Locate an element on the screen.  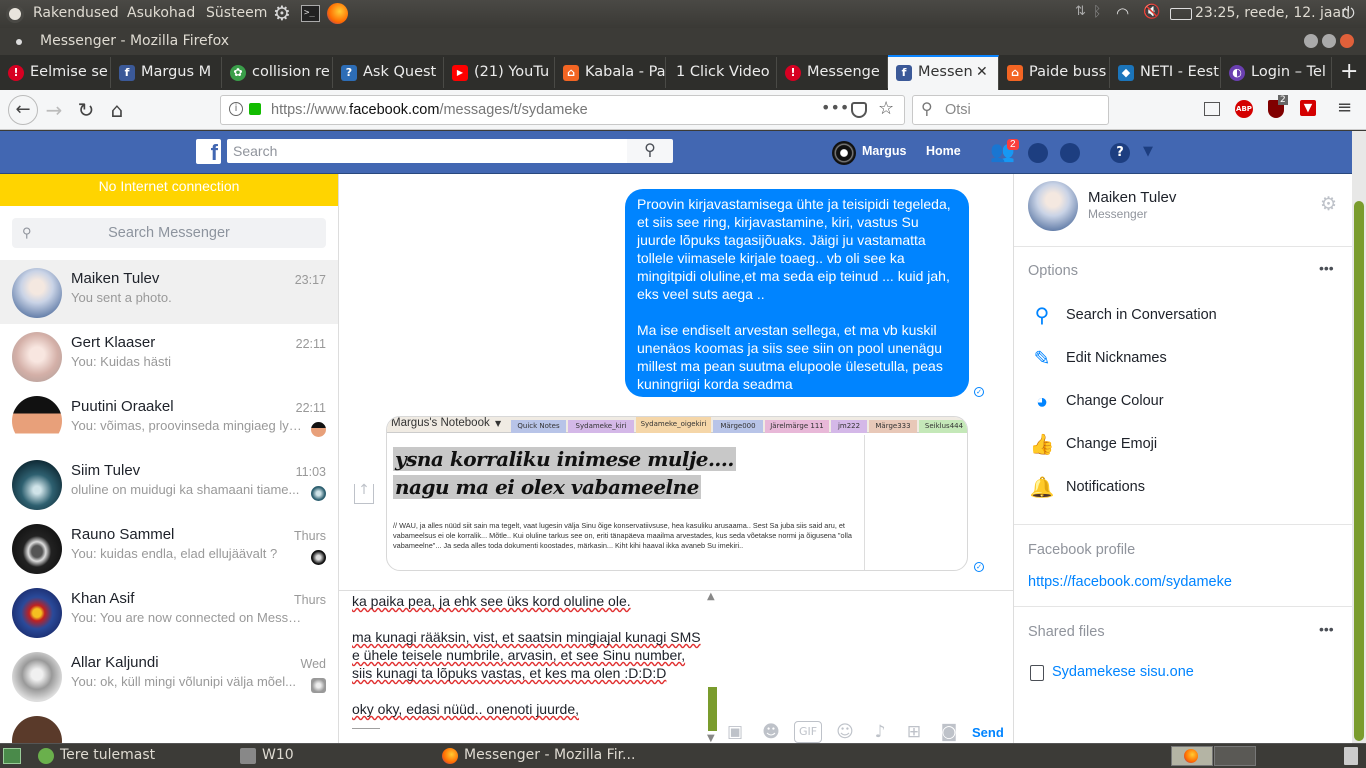
fb-search-button: ⚲ is located at coordinates (650, 151).